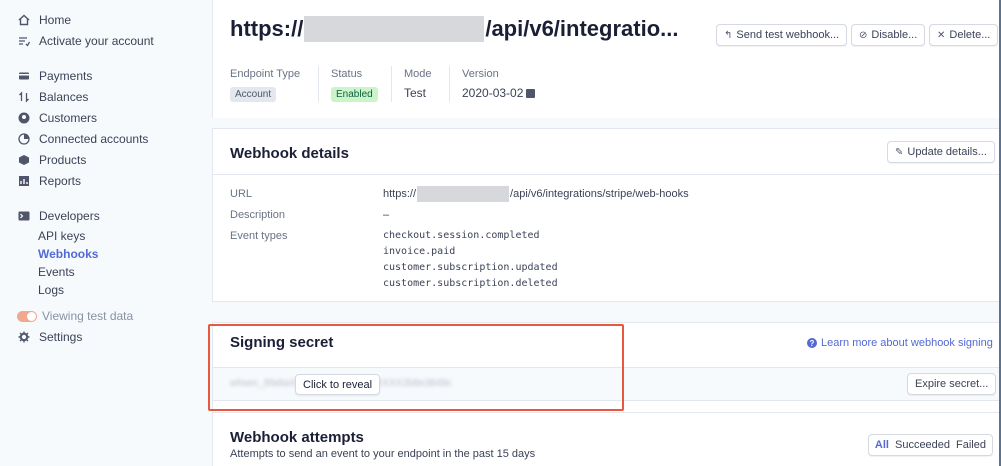 This screenshot has width=1001, height=466. What do you see at coordinates (24, 216) in the screenshot?
I see `terminal-icon` at bounding box center [24, 216].